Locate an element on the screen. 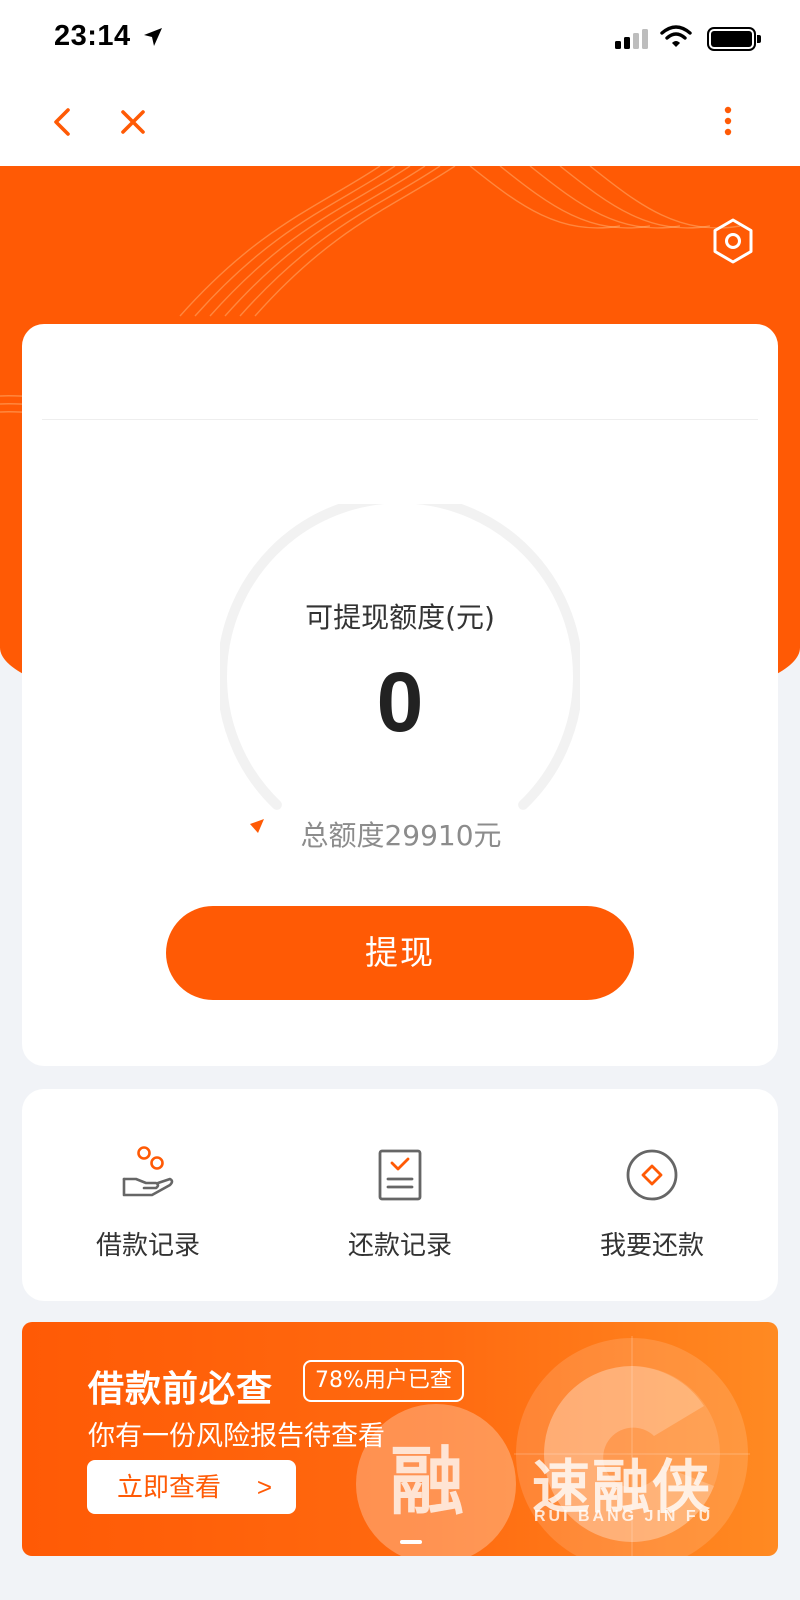 The image size is (800, 1600). total-quota-text: 总额度29910元 is located at coordinates (401, 835).